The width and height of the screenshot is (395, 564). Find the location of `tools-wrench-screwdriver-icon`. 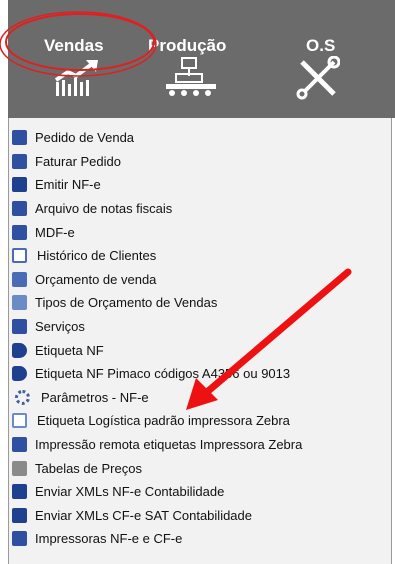

tools-wrench-screwdriver-icon is located at coordinates (318, 78).